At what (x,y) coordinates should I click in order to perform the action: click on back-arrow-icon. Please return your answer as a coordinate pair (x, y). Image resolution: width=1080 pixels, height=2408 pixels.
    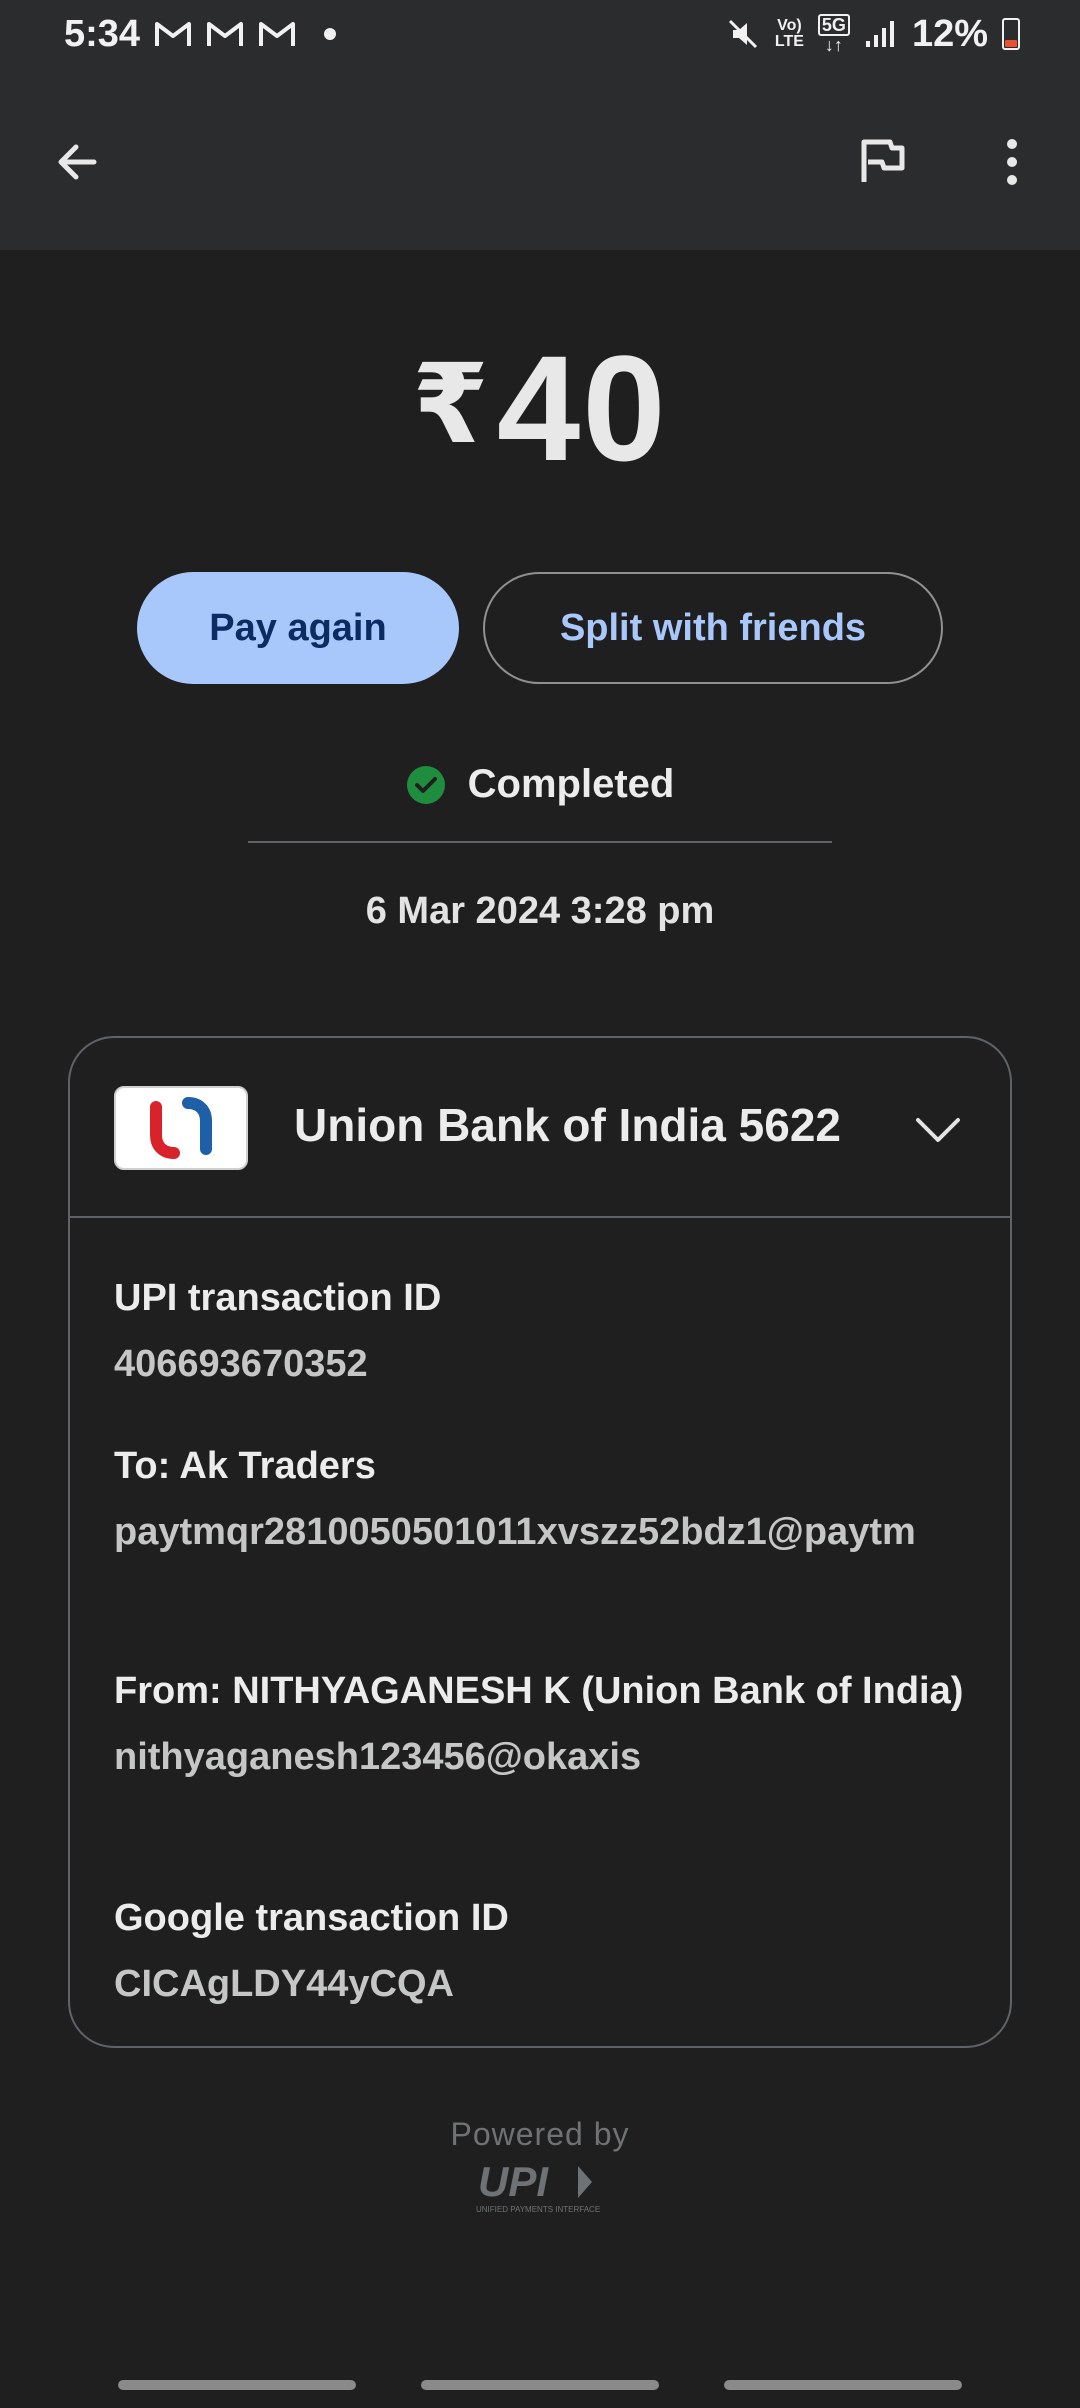
    Looking at the image, I should click on (78, 162).